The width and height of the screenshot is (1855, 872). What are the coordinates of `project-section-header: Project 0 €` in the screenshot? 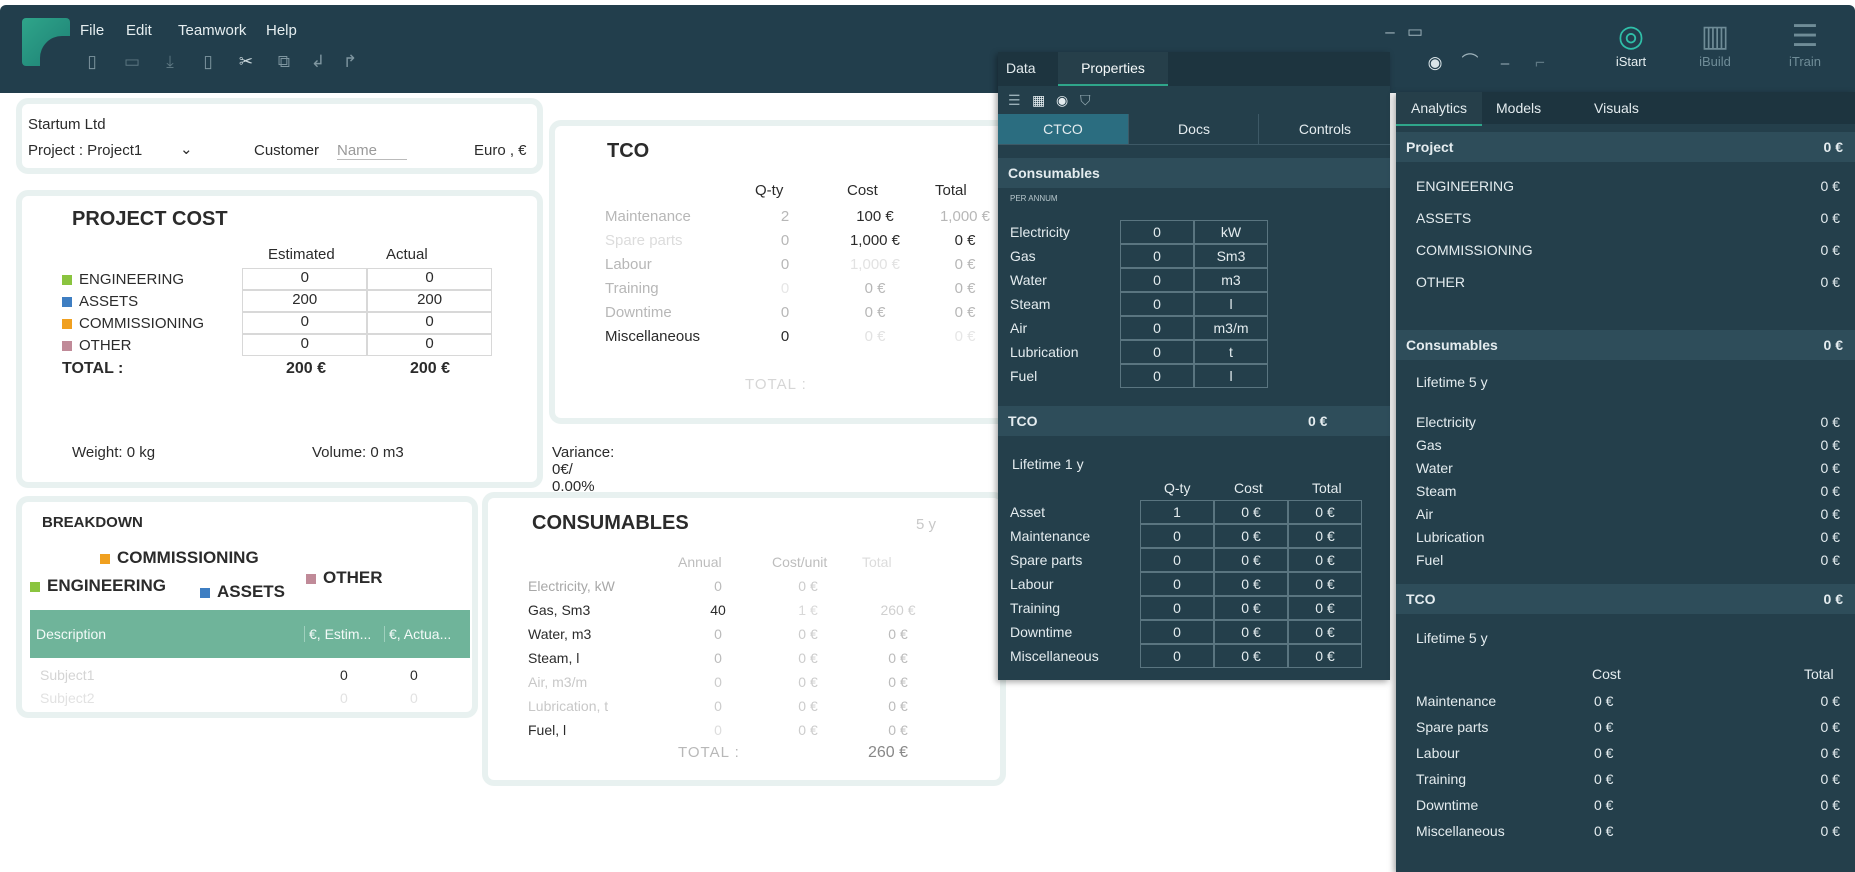 It's located at (1625, 147).